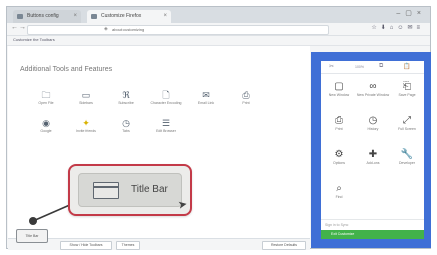  I want to click on title-bar-button-zoomed: Title Bar ➤, so click(133, 192).